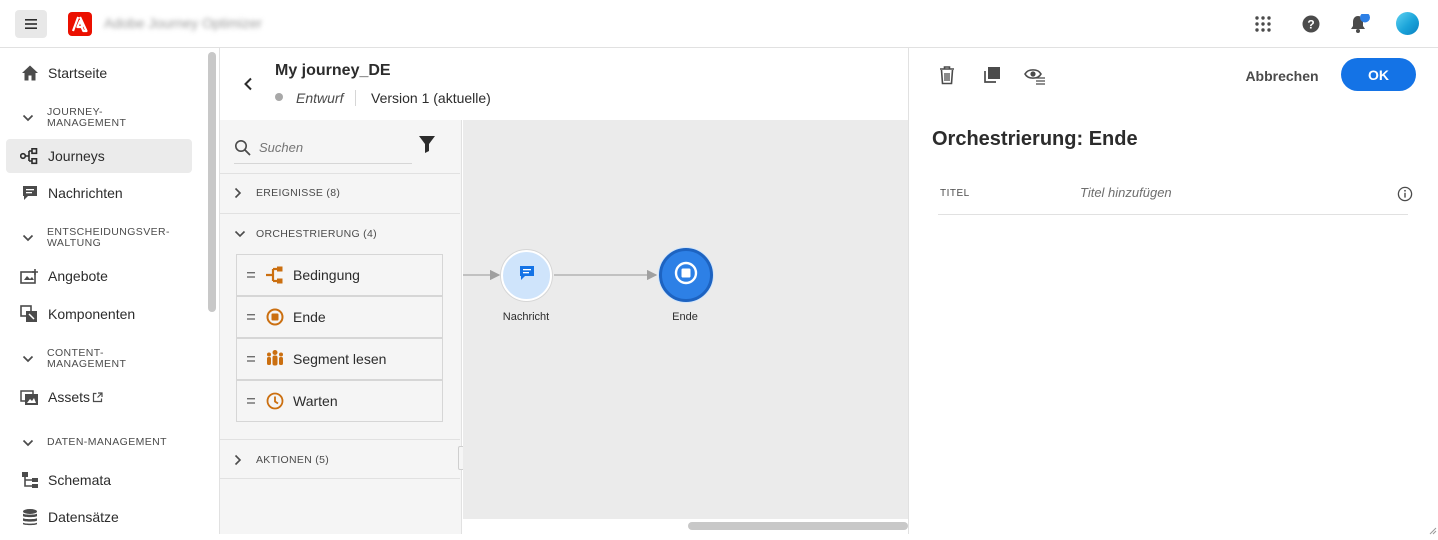 Image resolution: width=1438 pixels, height=540 pixels. I want to click on activity-label: Segment lesen, so click(340, 359).